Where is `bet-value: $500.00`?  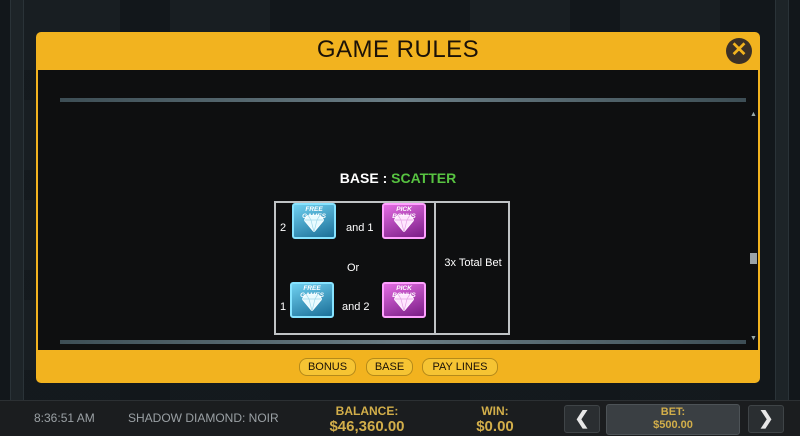
bet-value: $500.00 is located at coordinates (673, 425).